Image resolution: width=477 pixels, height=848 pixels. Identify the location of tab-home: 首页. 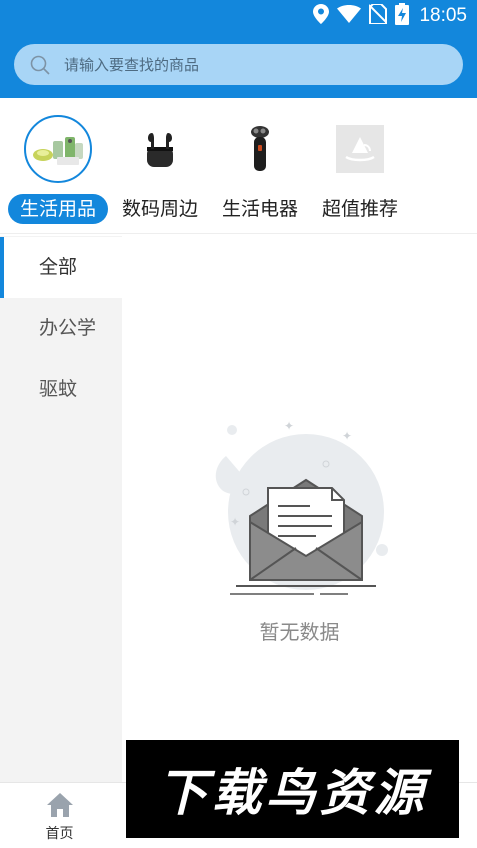
(59, 815).